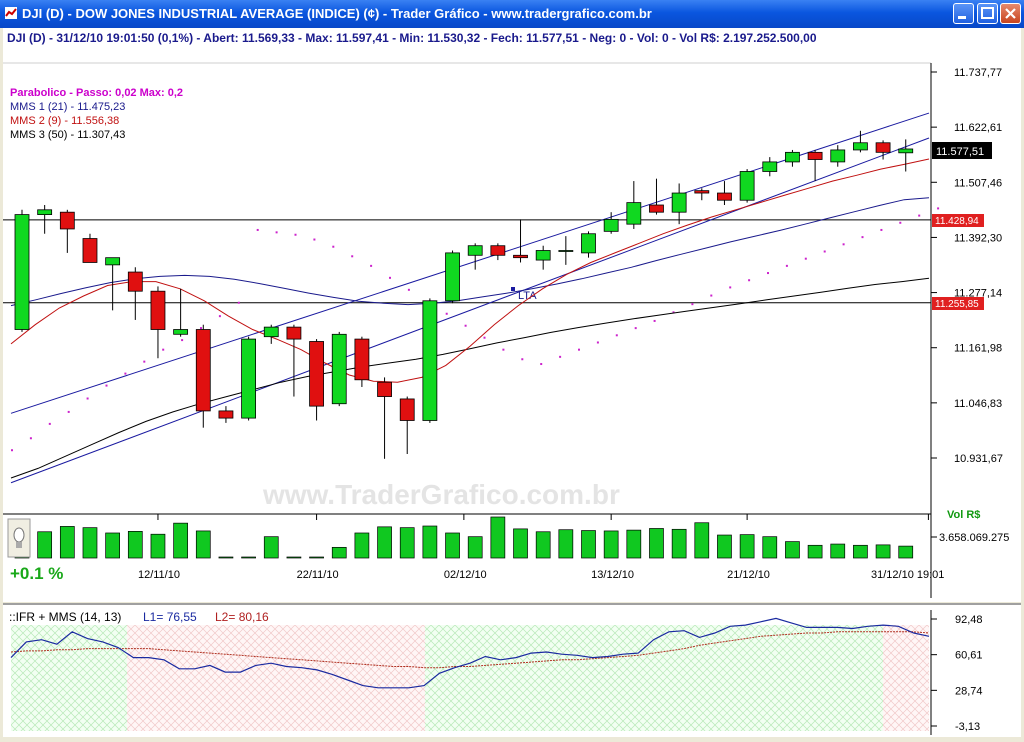  Describe the element at coordinates (1010, 13) in the screenshot. I see `close-button` at that location.